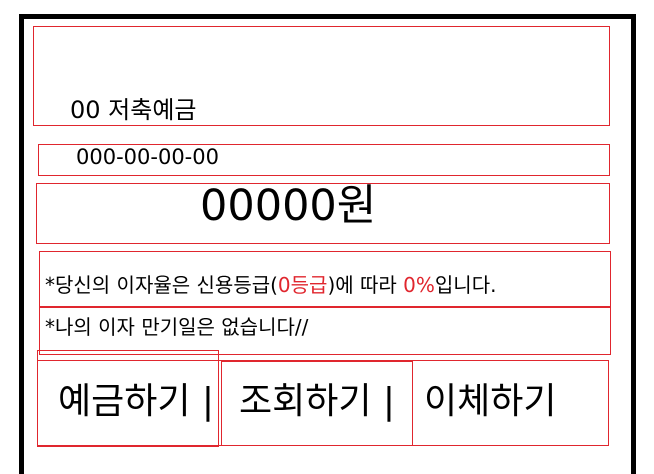 Image resolution: width=654 pixels, height=474 pixels. Describe the element at coordinates (365, 285) in the screenshot. I see `rate-mid: )에 따라` at that location.